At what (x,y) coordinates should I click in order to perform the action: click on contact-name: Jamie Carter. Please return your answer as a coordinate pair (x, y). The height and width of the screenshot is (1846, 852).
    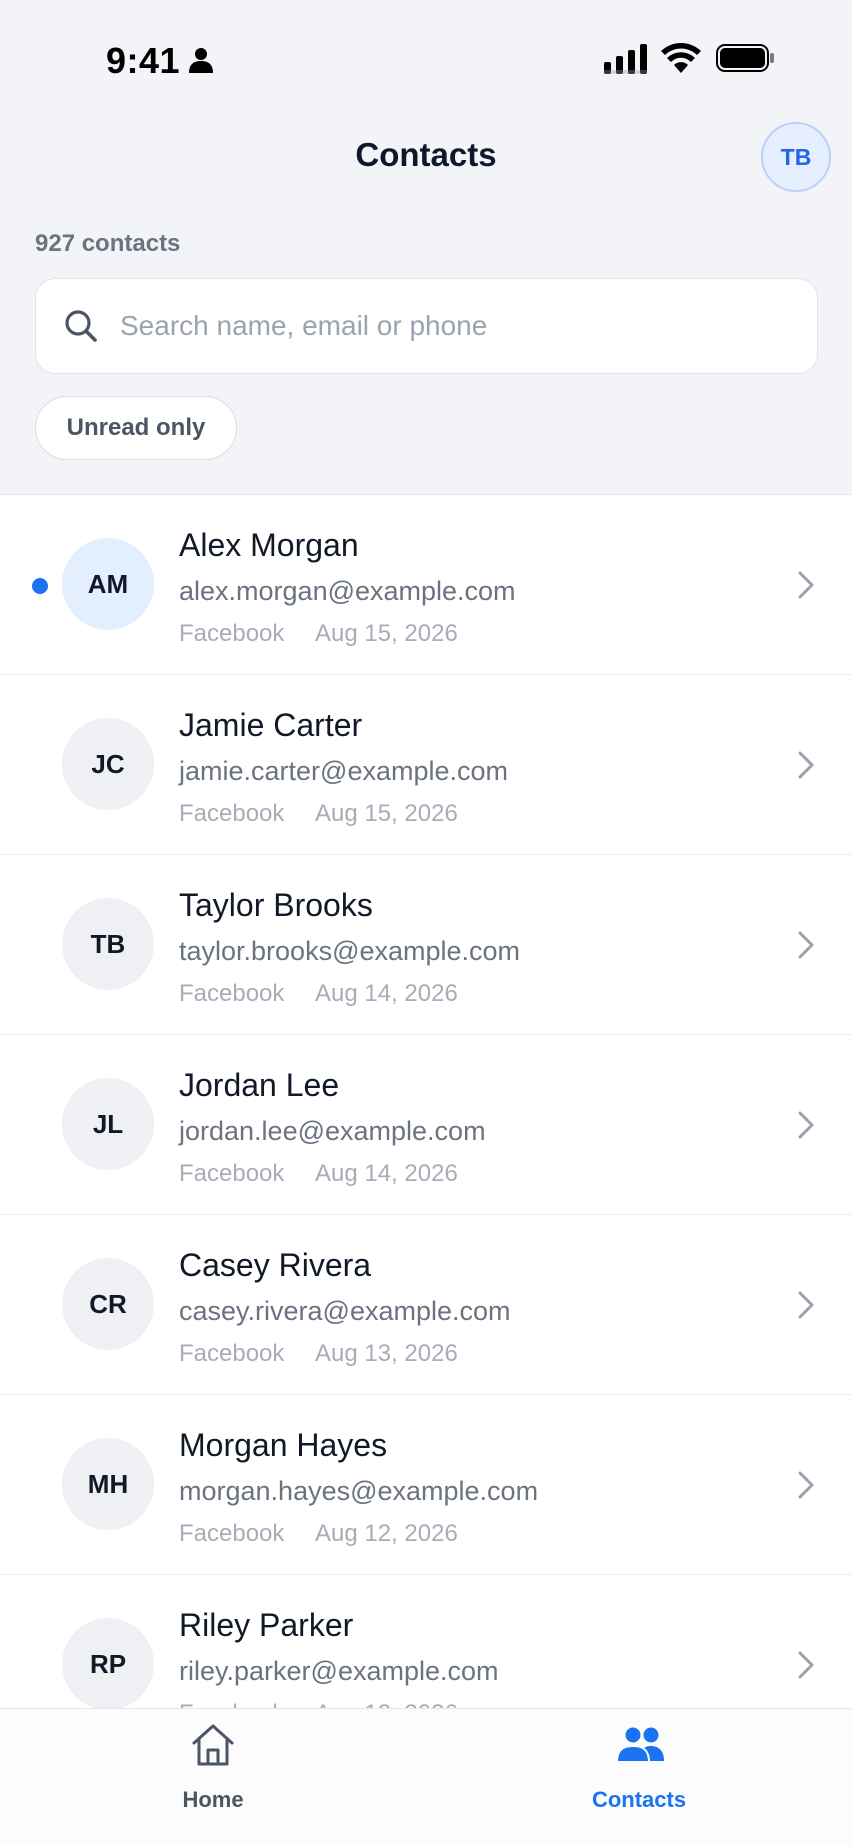
    Looking at the image, I should click on (271, 725).